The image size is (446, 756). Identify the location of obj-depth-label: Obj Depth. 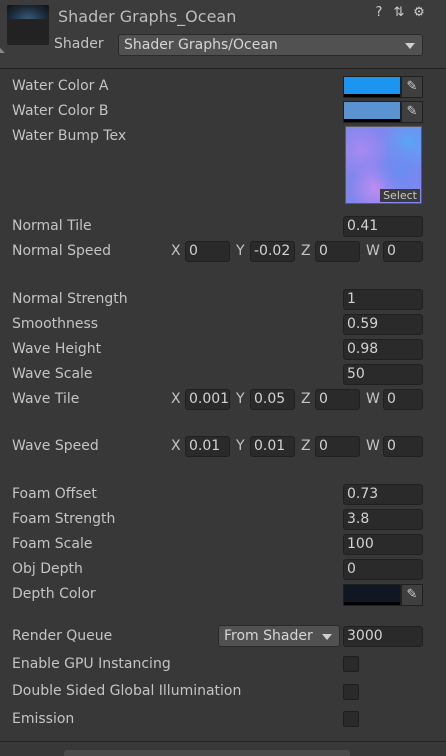
(47, 569).